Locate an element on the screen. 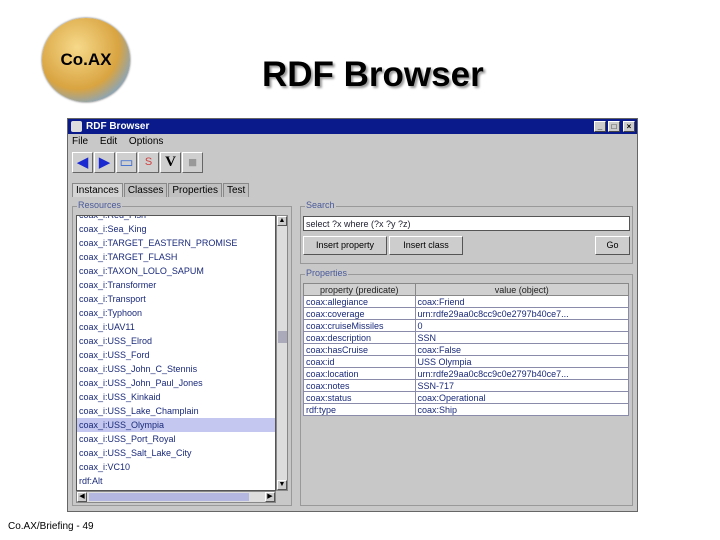 The width and height of the screenshot is (720, 540). insert-property-button: Insert property is located at coordinates (345, 245).